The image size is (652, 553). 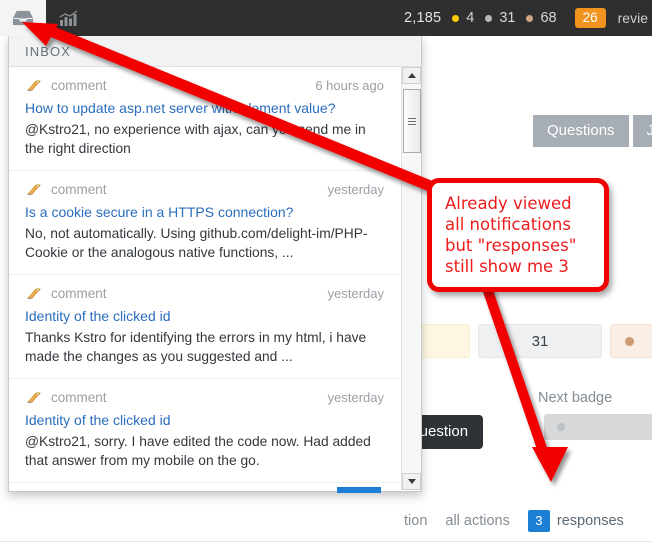 I want to click on stats-row: 31, so click(x=525, y=341).